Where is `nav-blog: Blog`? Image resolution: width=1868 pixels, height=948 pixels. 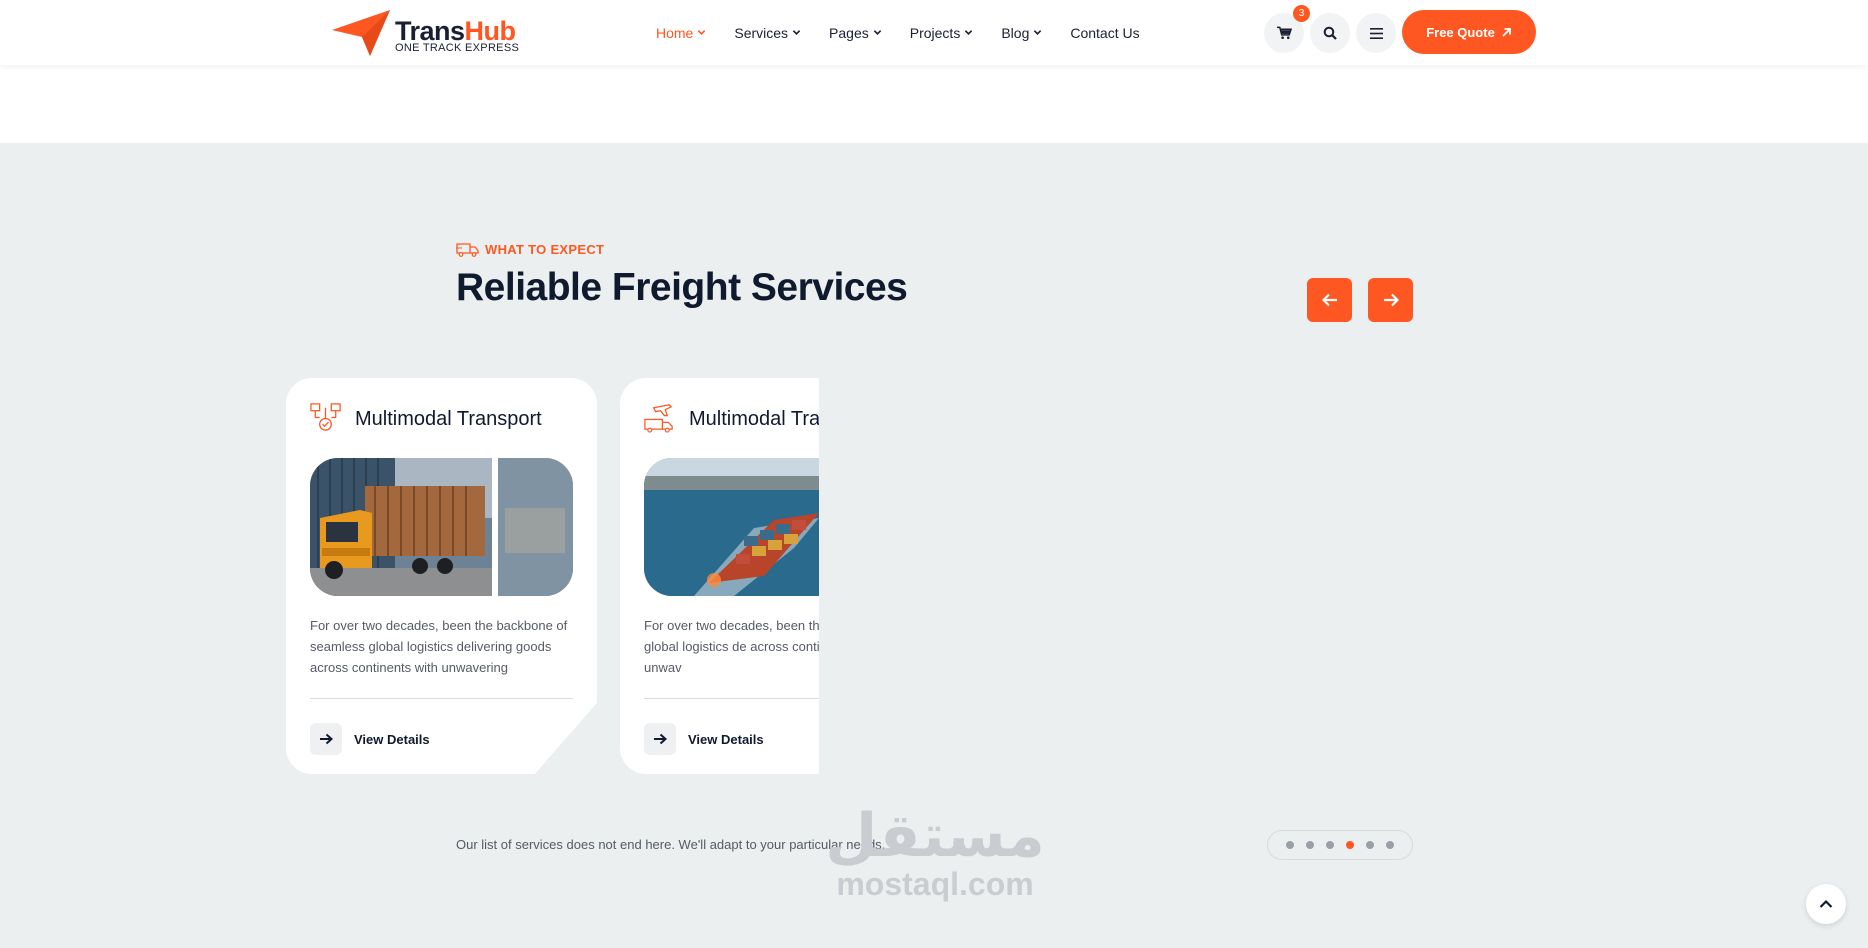
nav-blog: Blog is located at coordinates (1021, 33).